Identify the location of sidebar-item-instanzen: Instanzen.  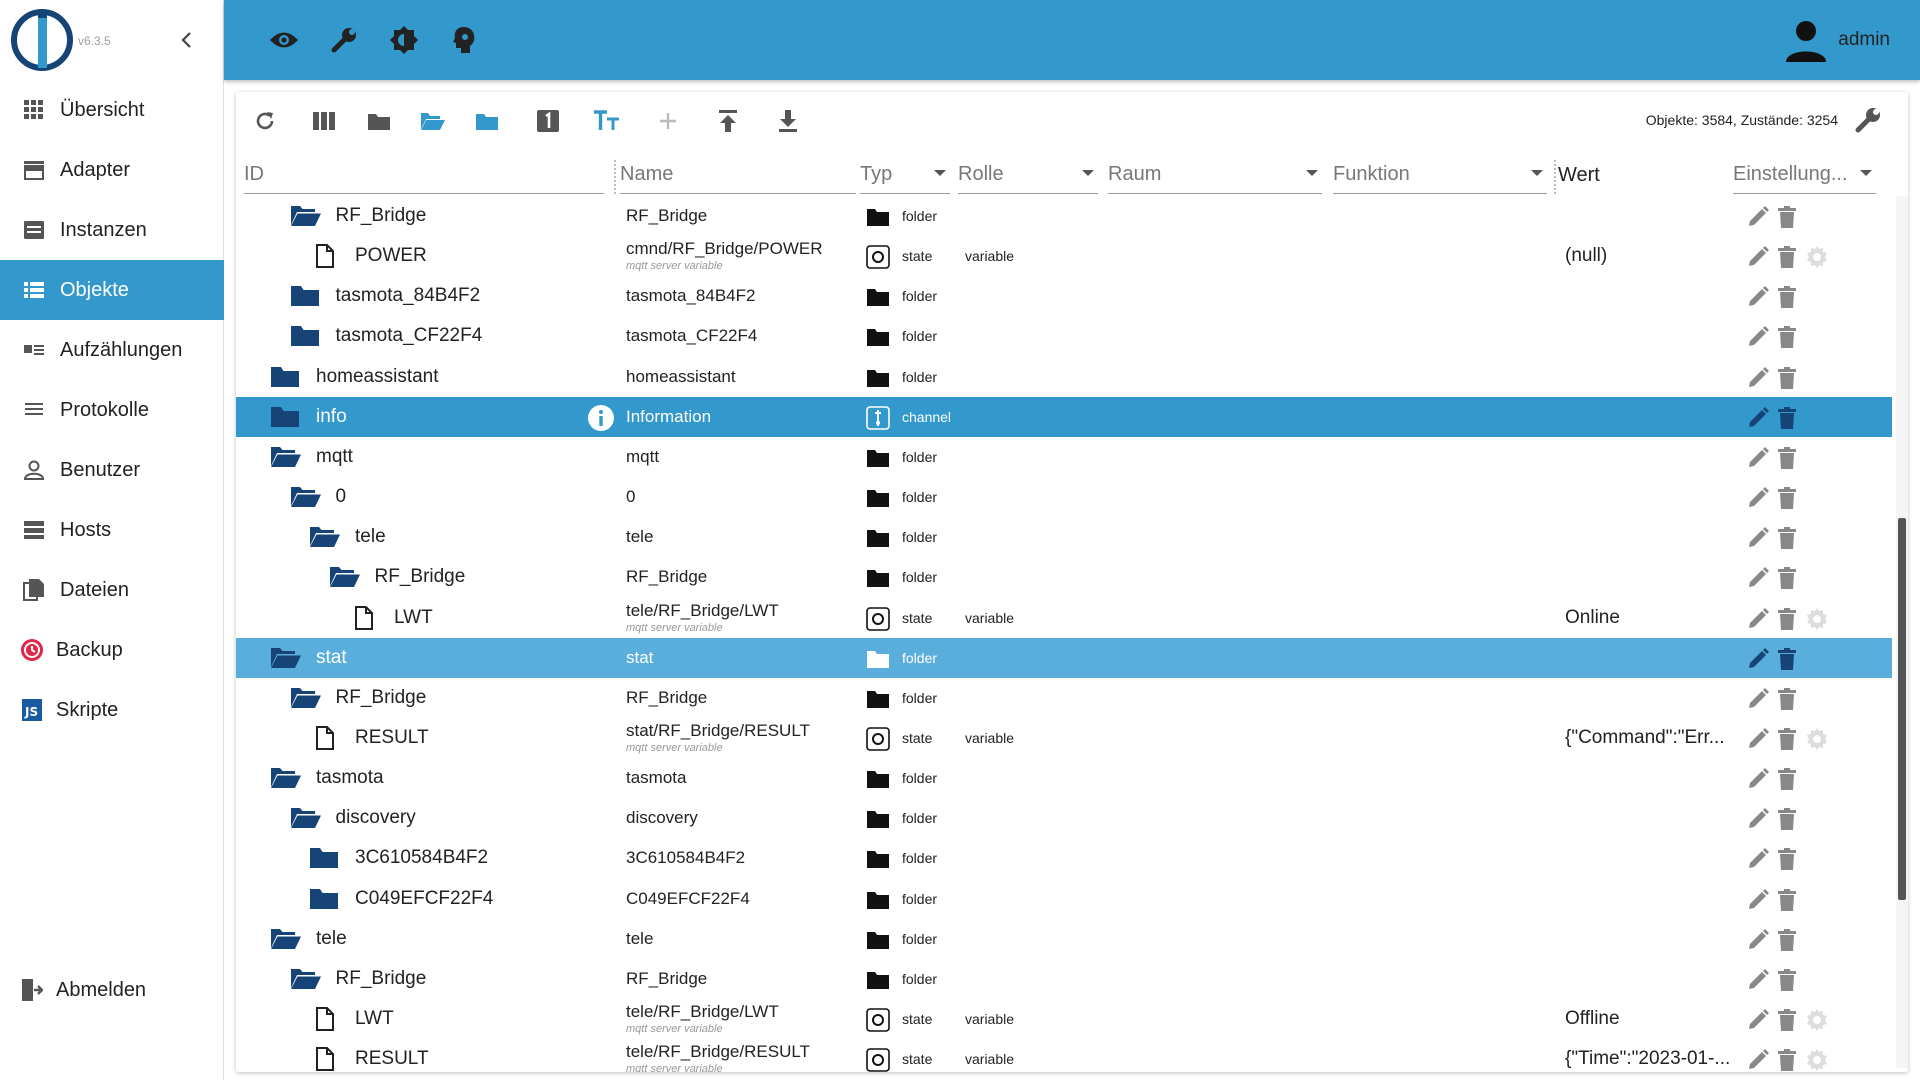
(112, 230).